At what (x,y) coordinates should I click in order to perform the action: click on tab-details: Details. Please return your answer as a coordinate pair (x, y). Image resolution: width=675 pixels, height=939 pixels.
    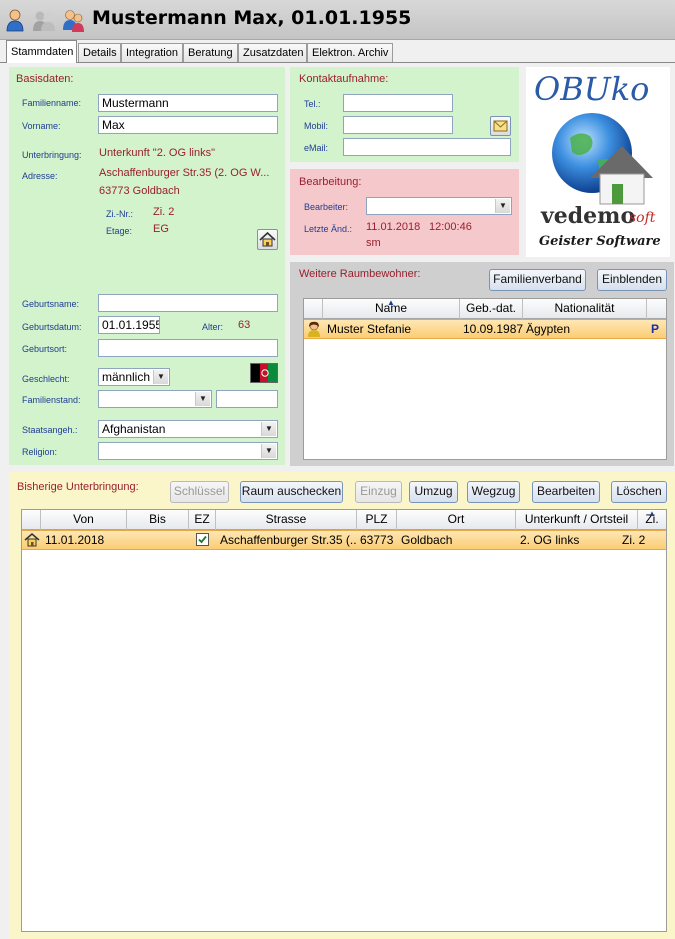
    Looking at the image, I should click on (99, 52).